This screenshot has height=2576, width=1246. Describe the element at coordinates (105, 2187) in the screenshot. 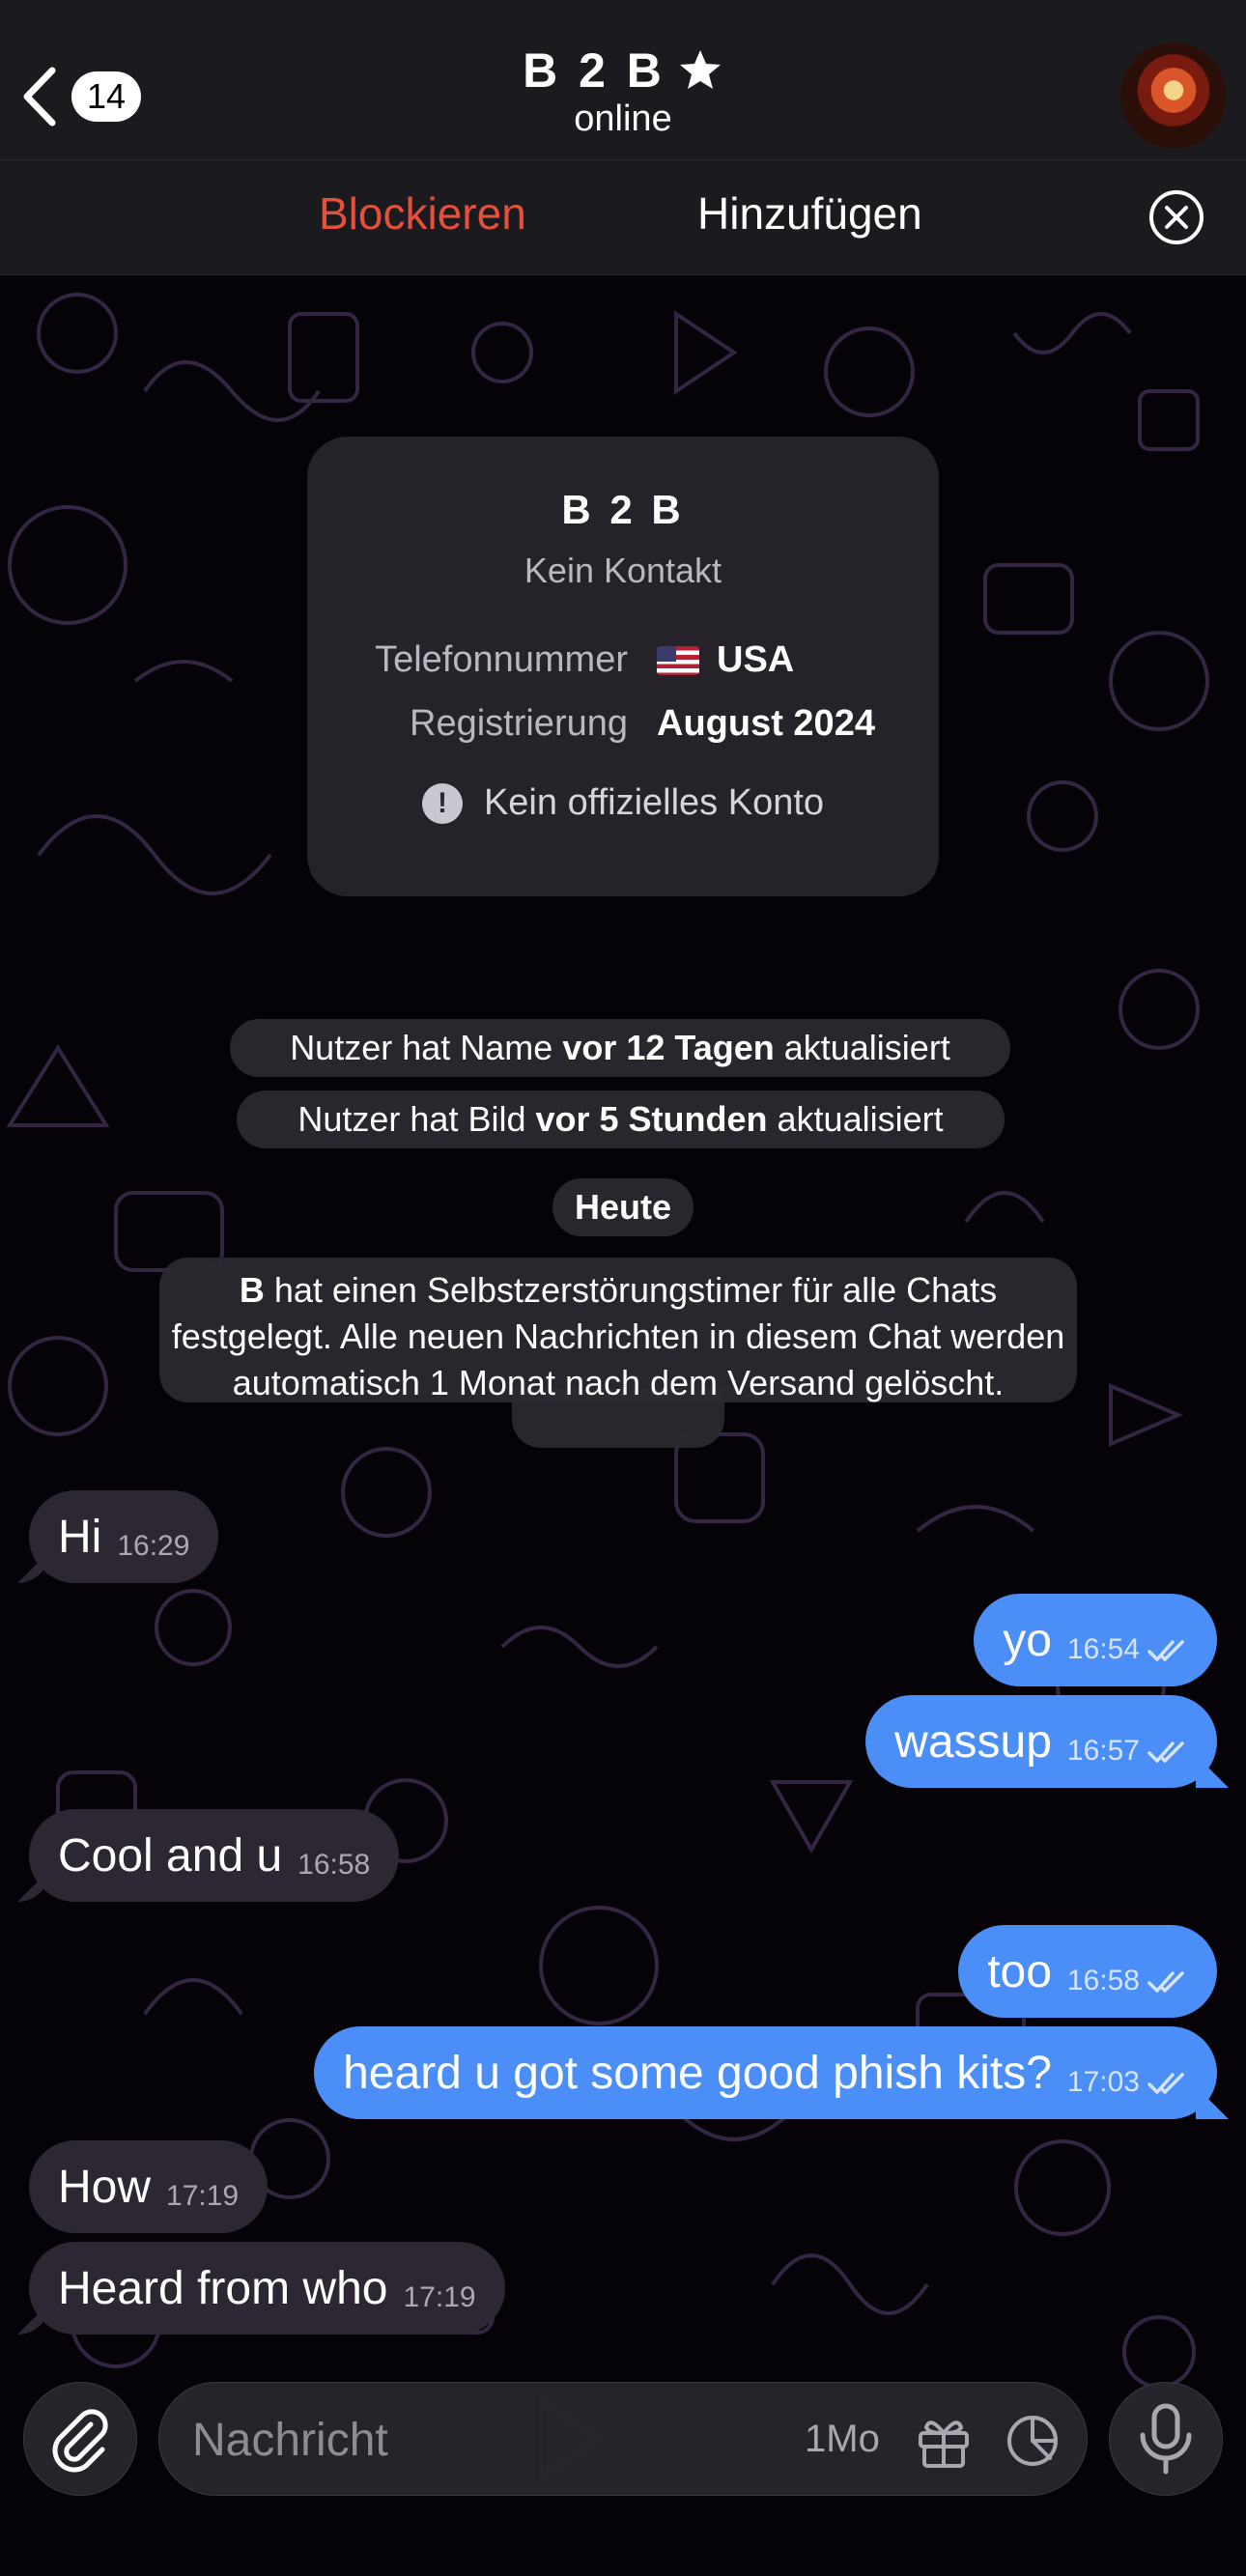

I see `message-text: How` at that location.